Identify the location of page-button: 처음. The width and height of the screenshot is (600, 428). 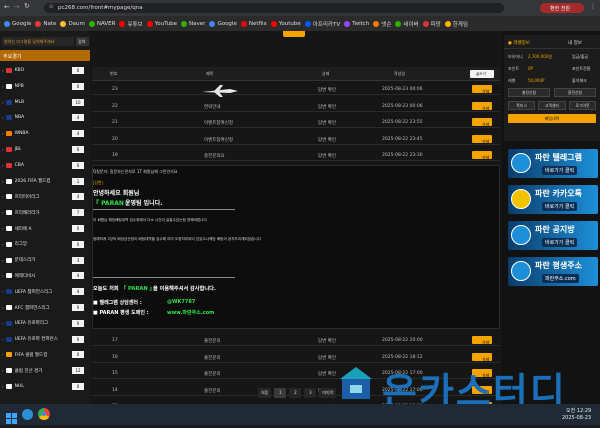
(265, 393).